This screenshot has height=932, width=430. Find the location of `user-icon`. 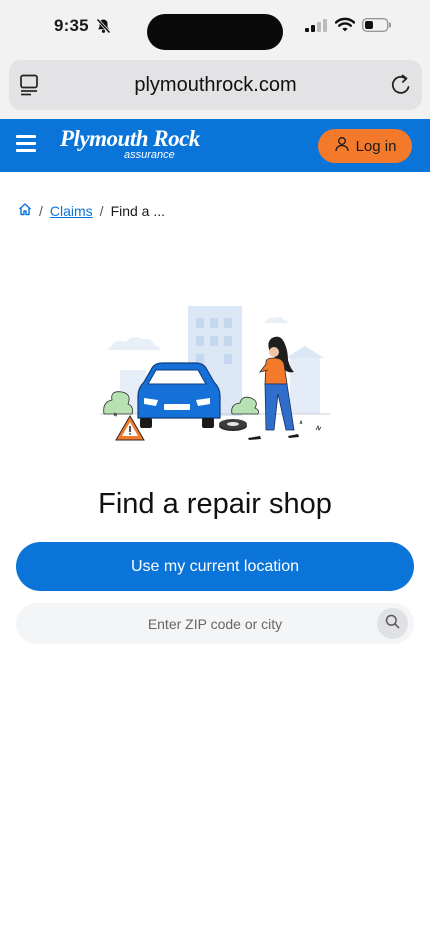

user-icon is located at coordinates (342, 146).